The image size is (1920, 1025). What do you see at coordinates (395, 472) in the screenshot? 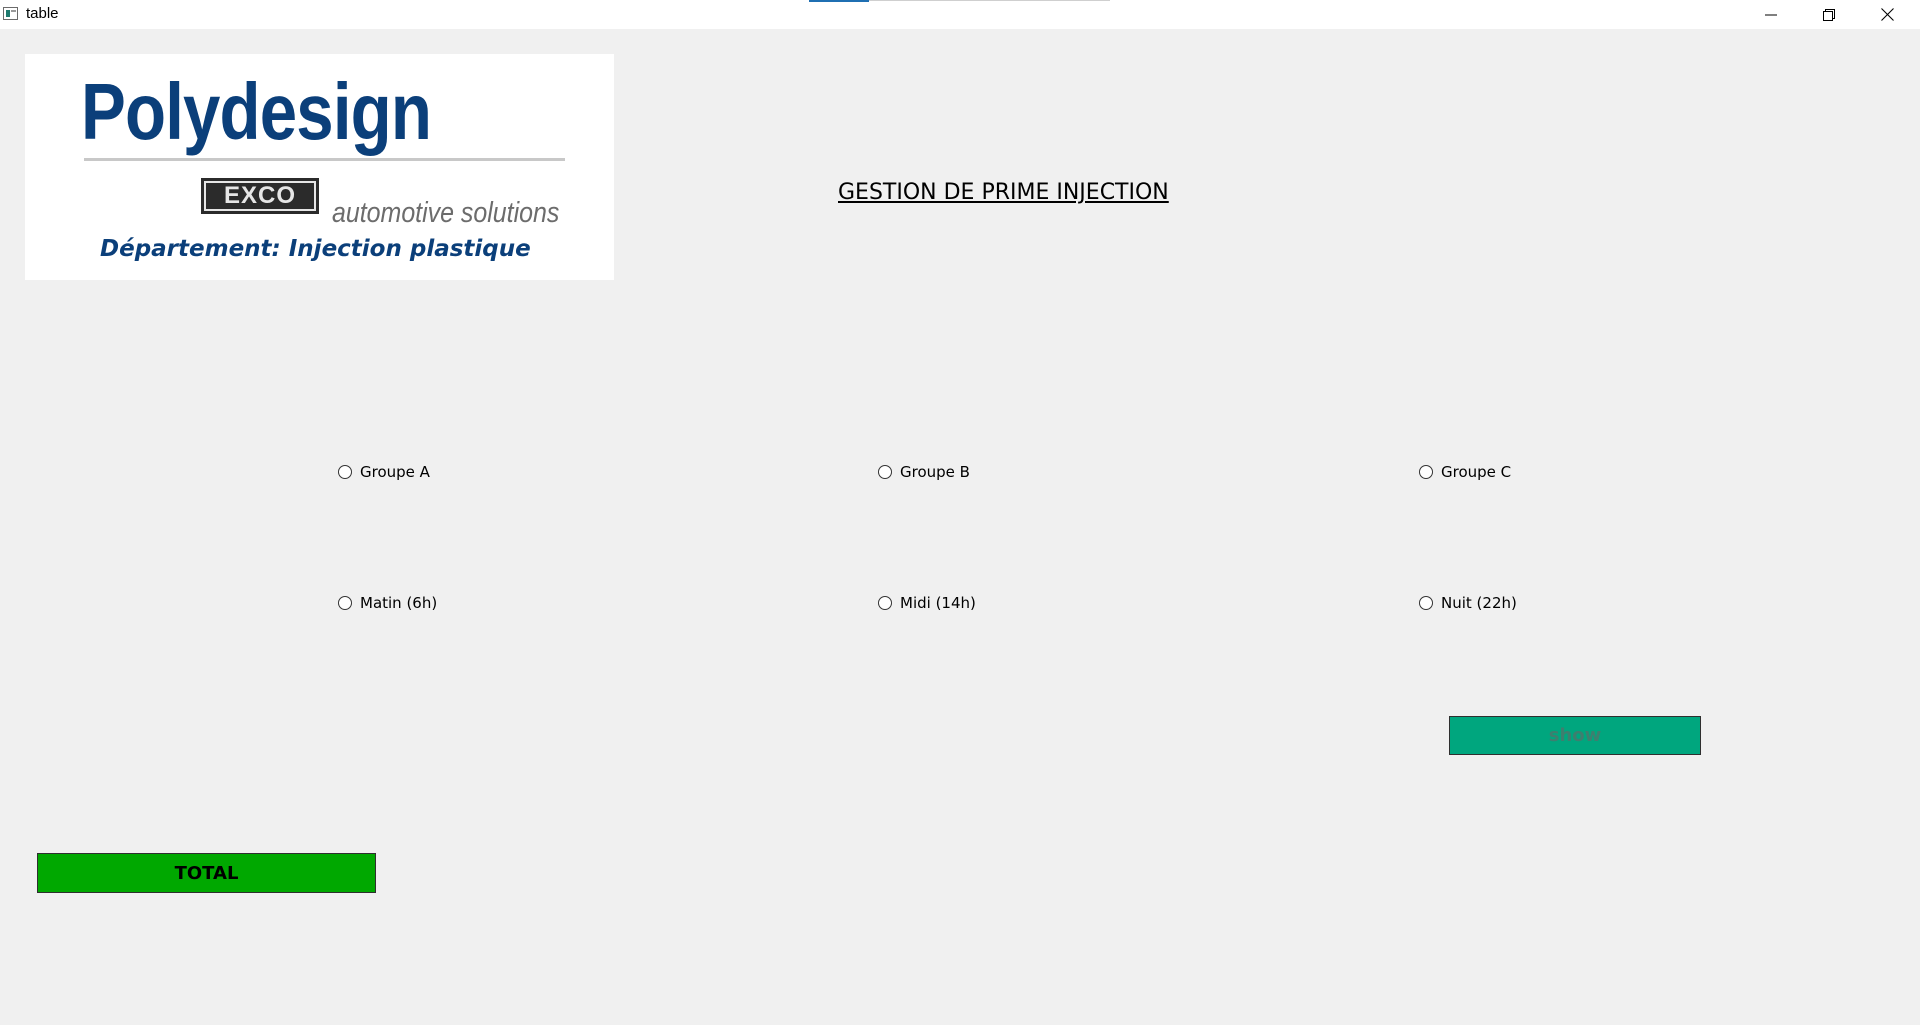
I see `radio-label: Groupe A` at bounding box center [395, 472].